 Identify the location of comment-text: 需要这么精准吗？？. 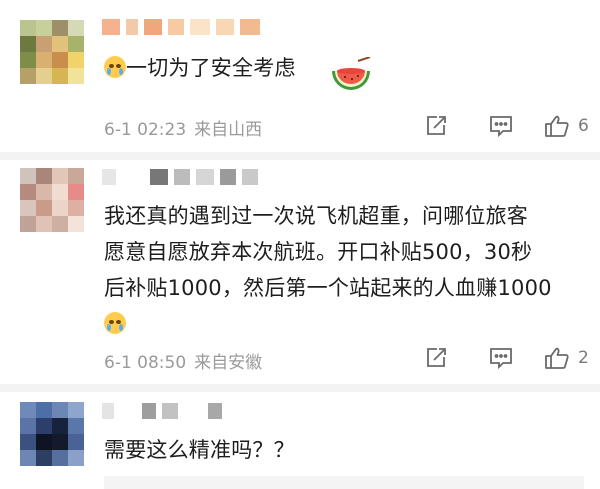
(199, 450).